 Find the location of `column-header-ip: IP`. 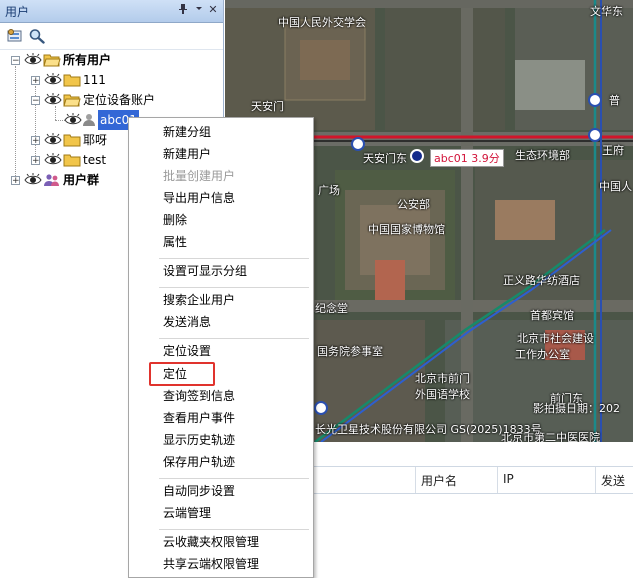

column-header-ip: IP is located at coordinates (508, 479).